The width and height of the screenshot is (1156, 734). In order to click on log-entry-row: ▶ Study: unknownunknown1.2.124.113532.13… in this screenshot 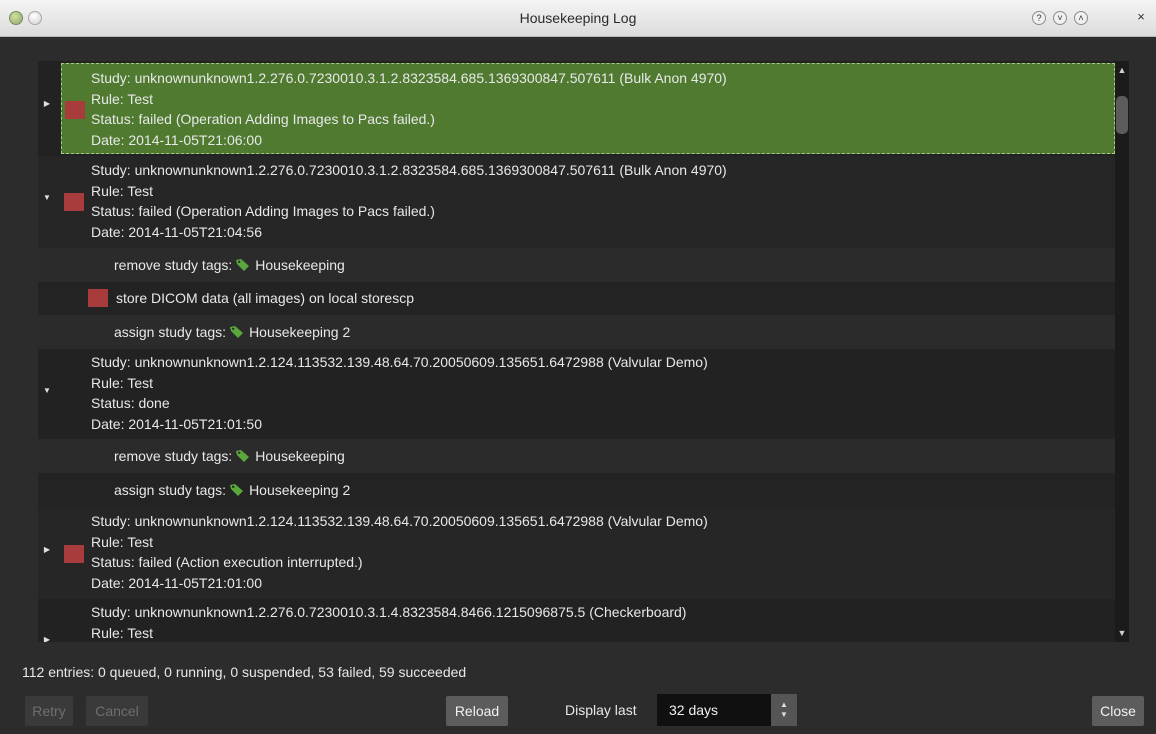, I will do `click(576, 553)`.